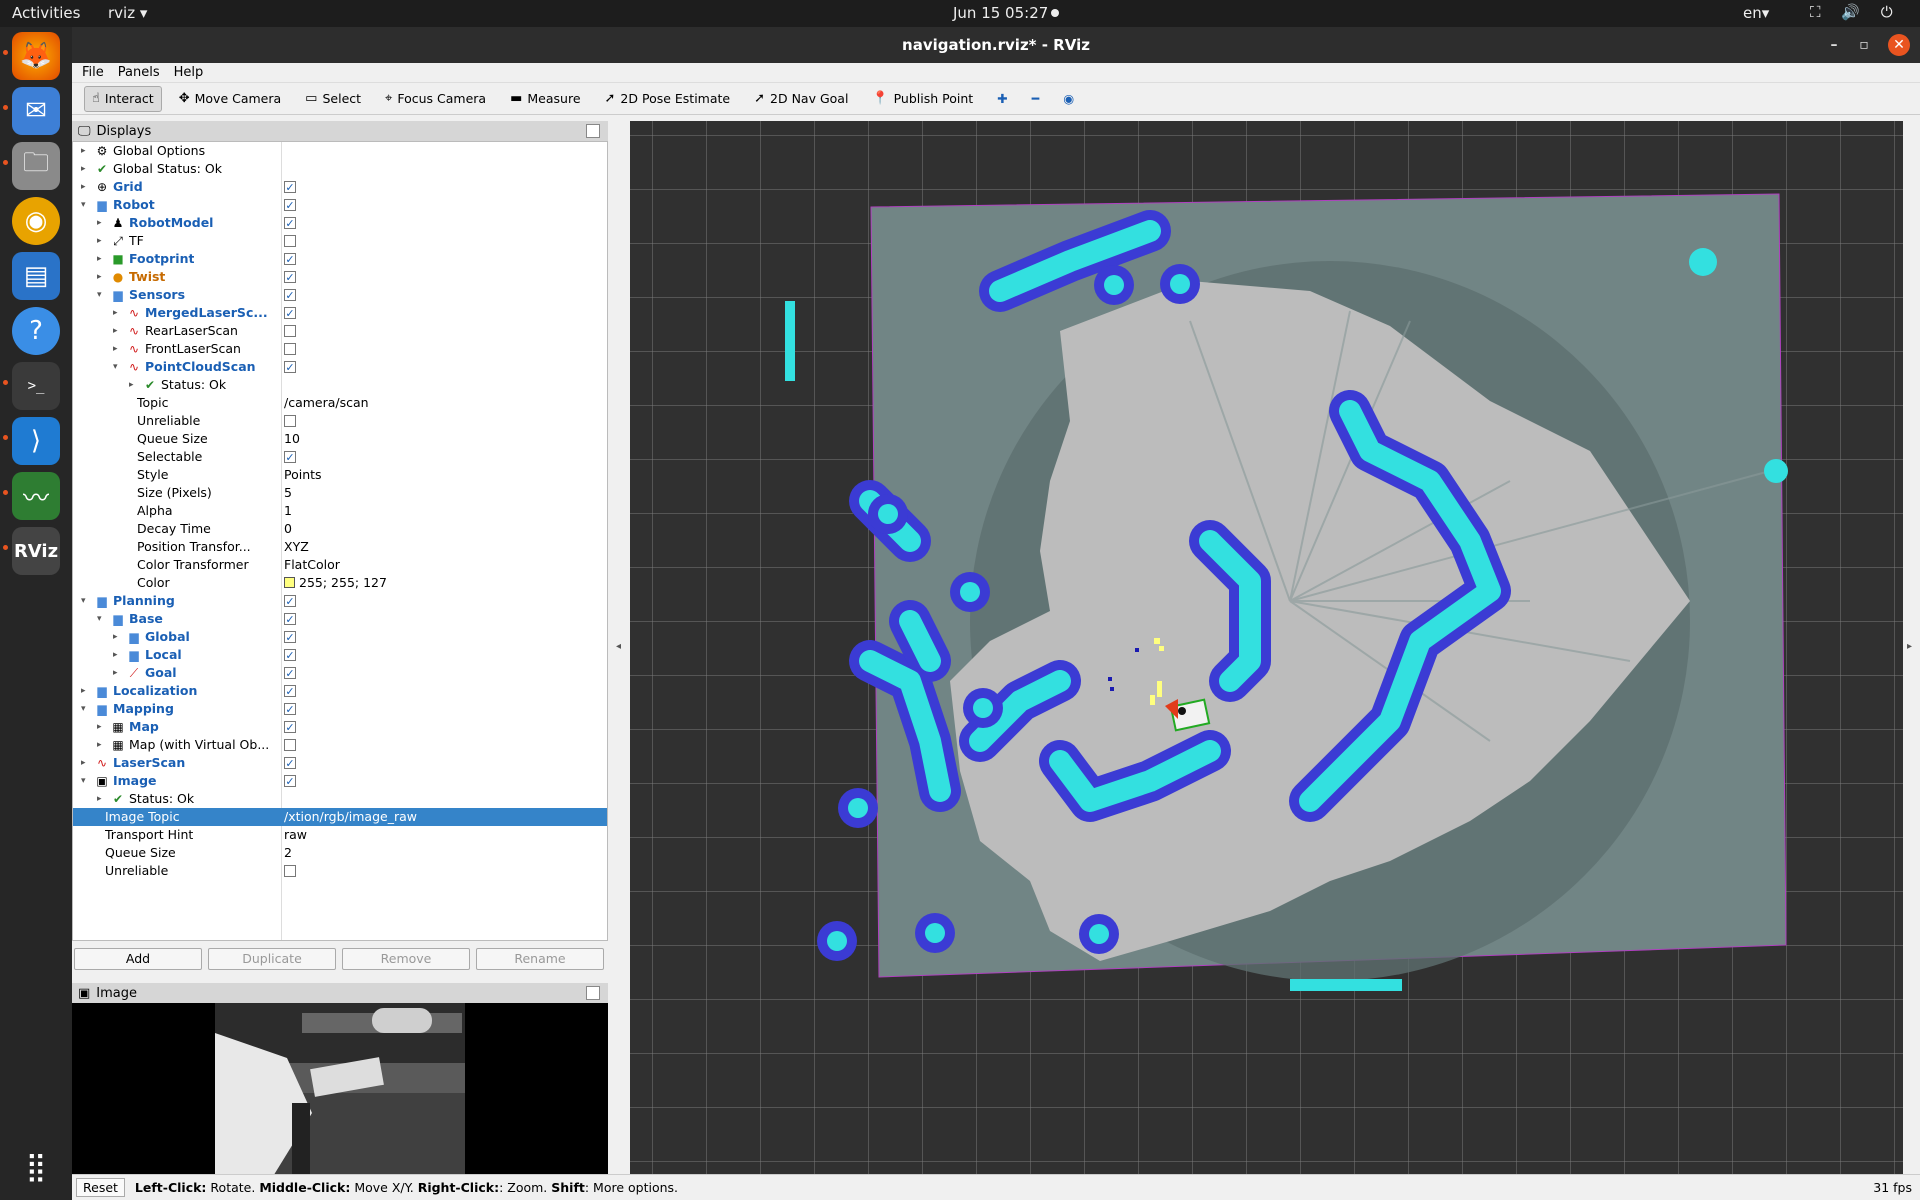 This screenshot has width=1920, height=1200. What do you see at coordinates (340, 565) in the screenshot?
I see `tree-row: Color Transformer FlatColor` at bounding box center [340, 565].